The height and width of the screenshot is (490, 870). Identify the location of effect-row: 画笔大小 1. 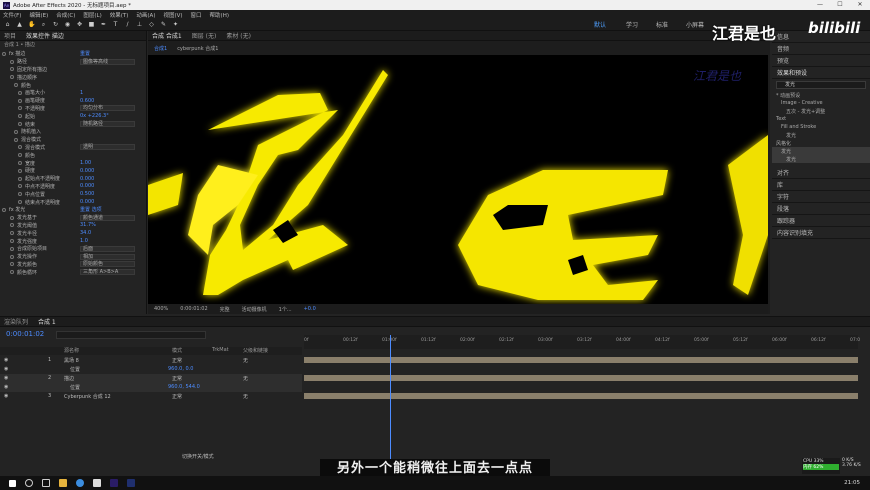
(73, 93).